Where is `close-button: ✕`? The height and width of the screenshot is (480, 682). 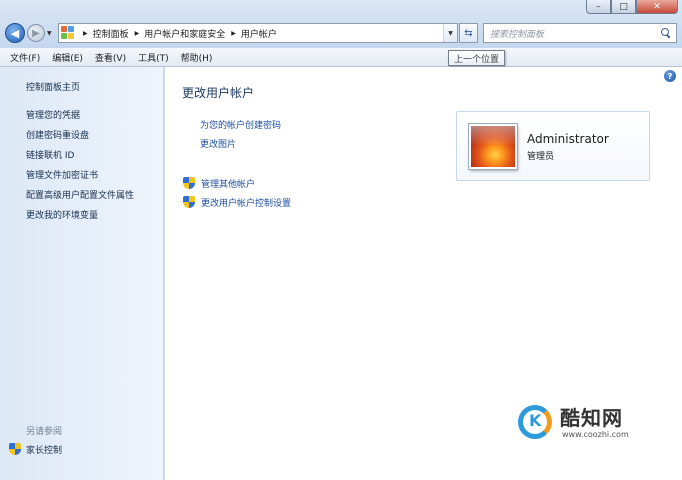
close-button: ✕ is located at coordinates (657, 7).